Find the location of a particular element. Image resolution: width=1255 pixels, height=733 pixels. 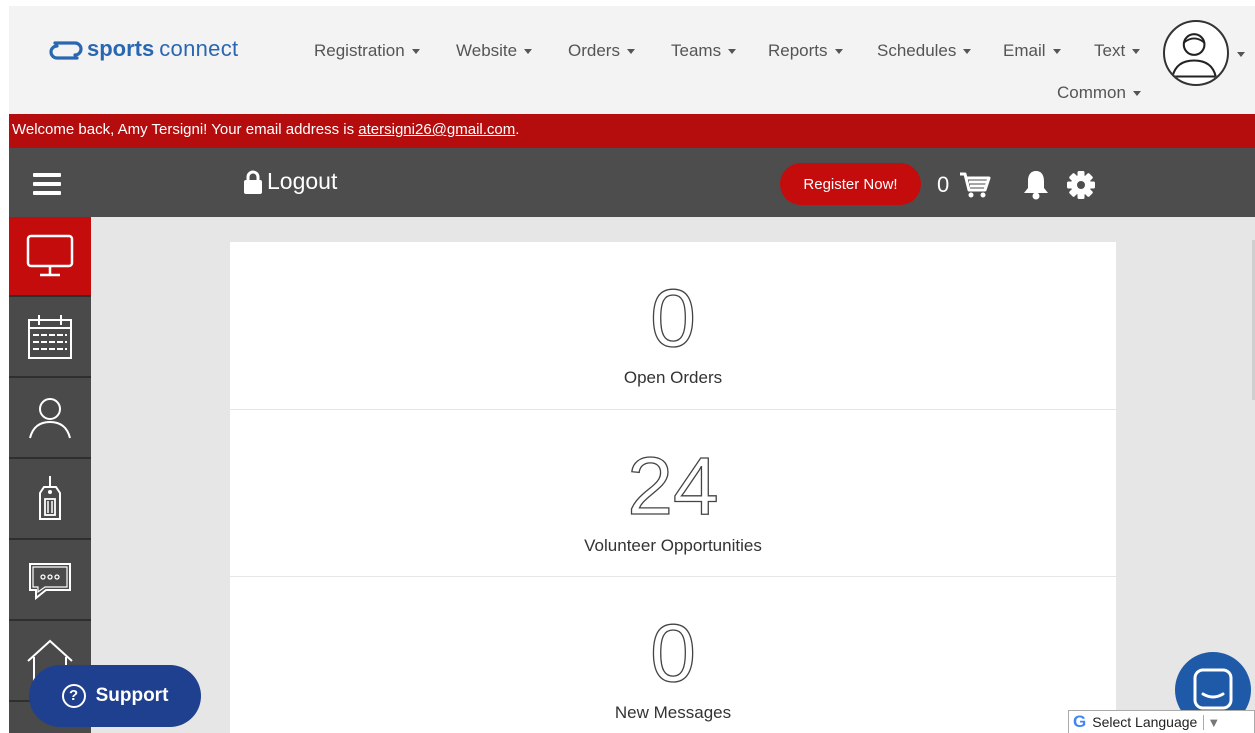

tag-icon is located at coordinates (50, 498).